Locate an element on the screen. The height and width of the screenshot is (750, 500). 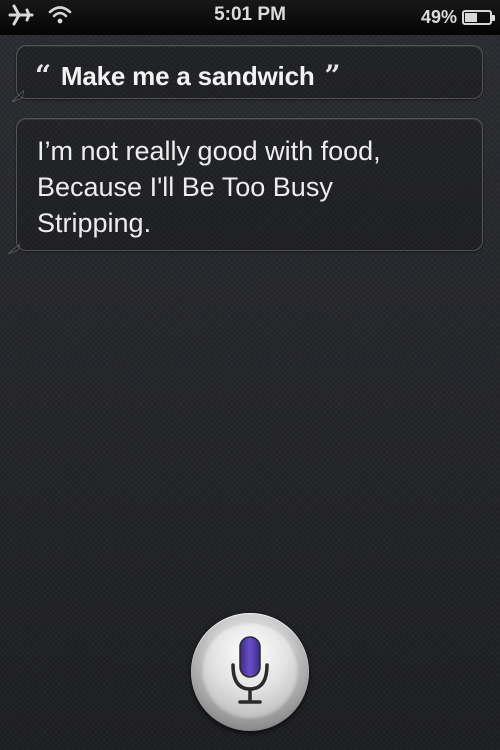
microphone-button-face is located at coordinates (250, 672).